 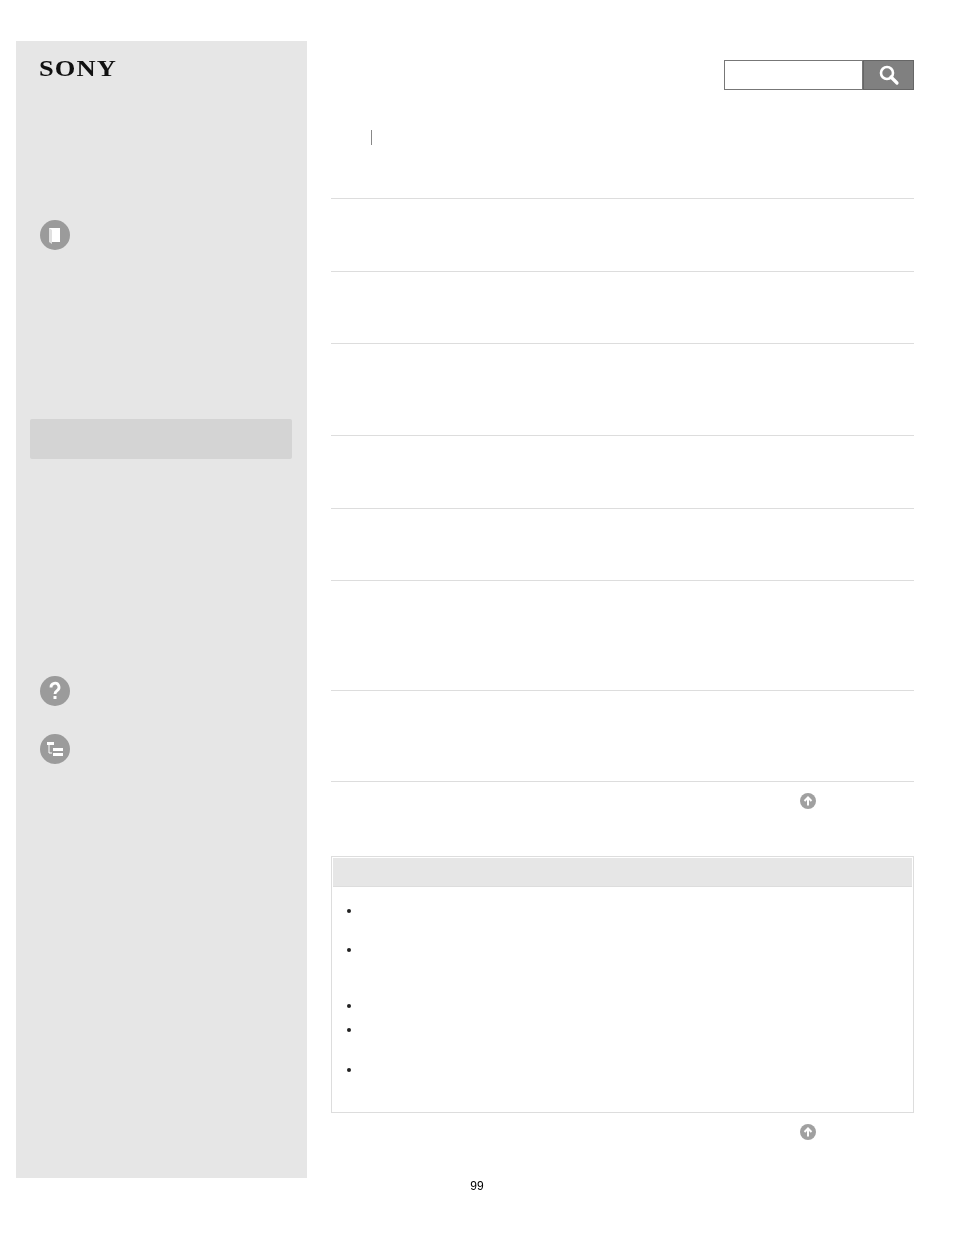 I want to click on book-icon, so click(x=55, y=235).